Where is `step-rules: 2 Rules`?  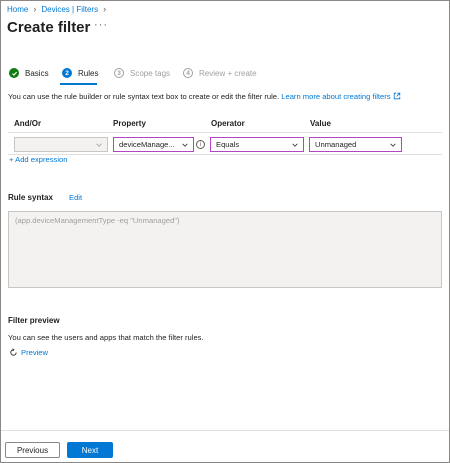
step-rules: 2 Rules is located at coordinates (80, 73).